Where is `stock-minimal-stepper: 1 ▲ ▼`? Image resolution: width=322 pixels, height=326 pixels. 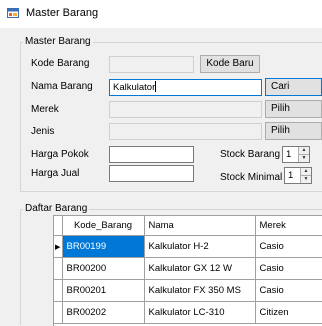 stock-minimal-stepper: 1 ▲ ▼ is located at coordinates (298, 175).